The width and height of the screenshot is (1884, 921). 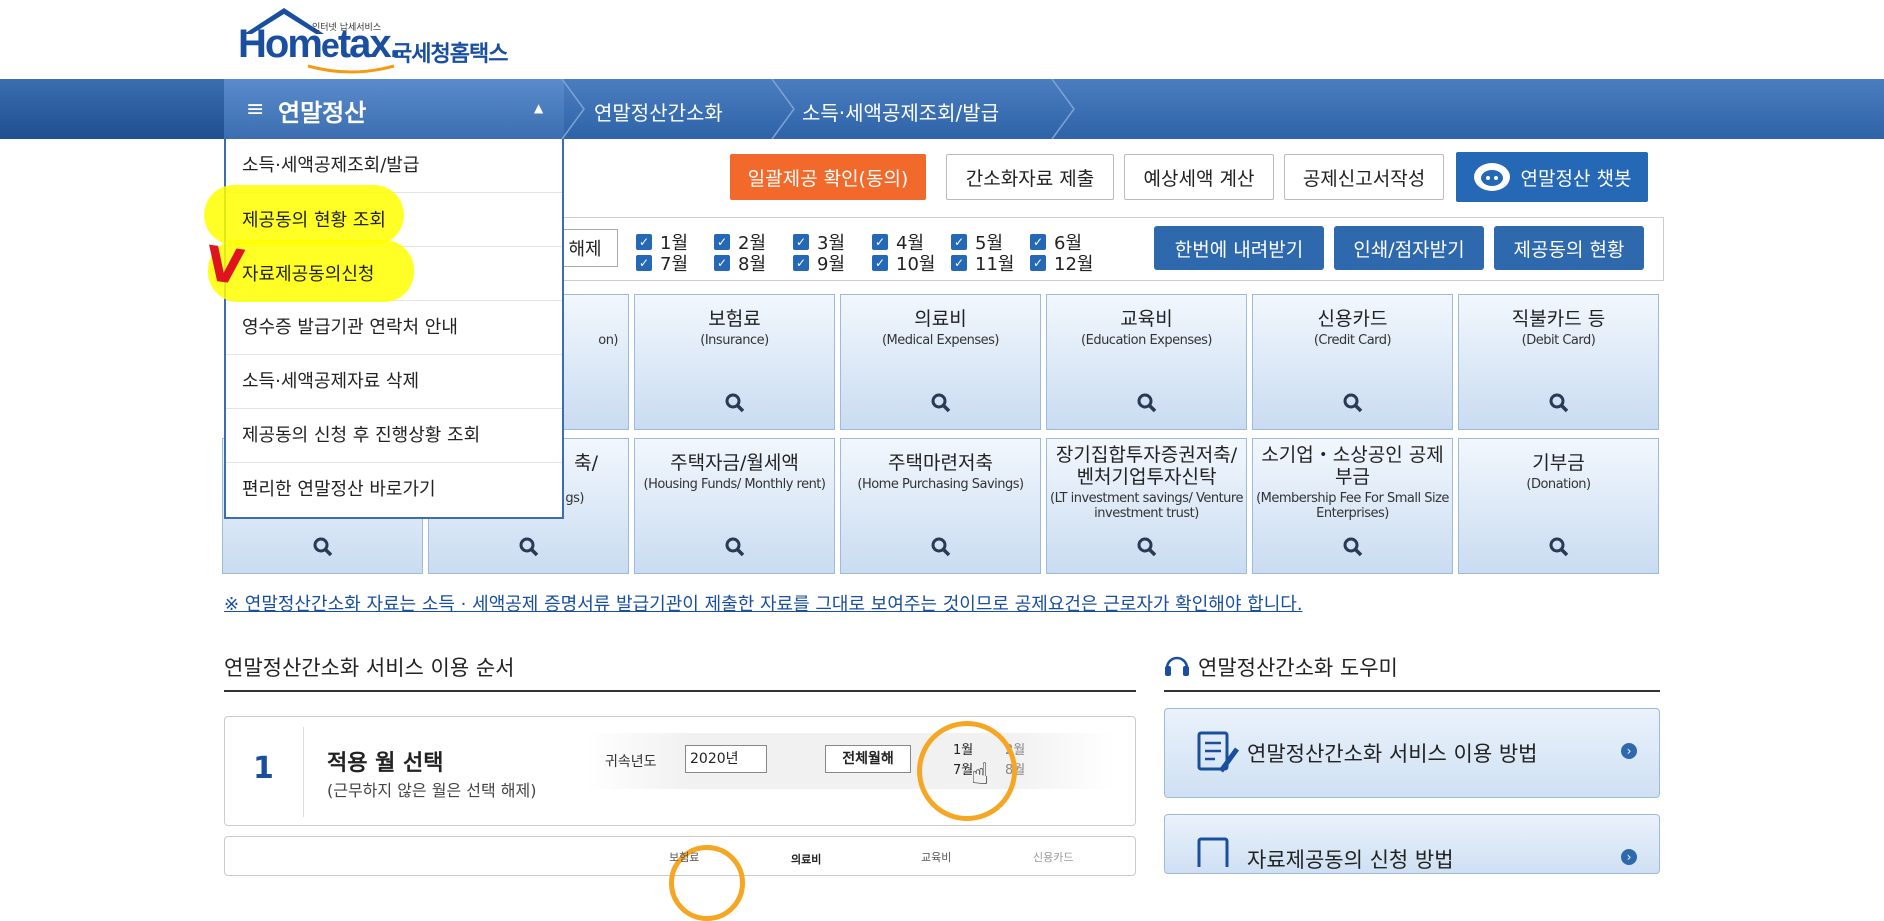 What do you see at coordinates (1576, 178) in the screenshot?
I see `chatbot-label: 연말정산 챗봇` at bounding box center [1576, 178].